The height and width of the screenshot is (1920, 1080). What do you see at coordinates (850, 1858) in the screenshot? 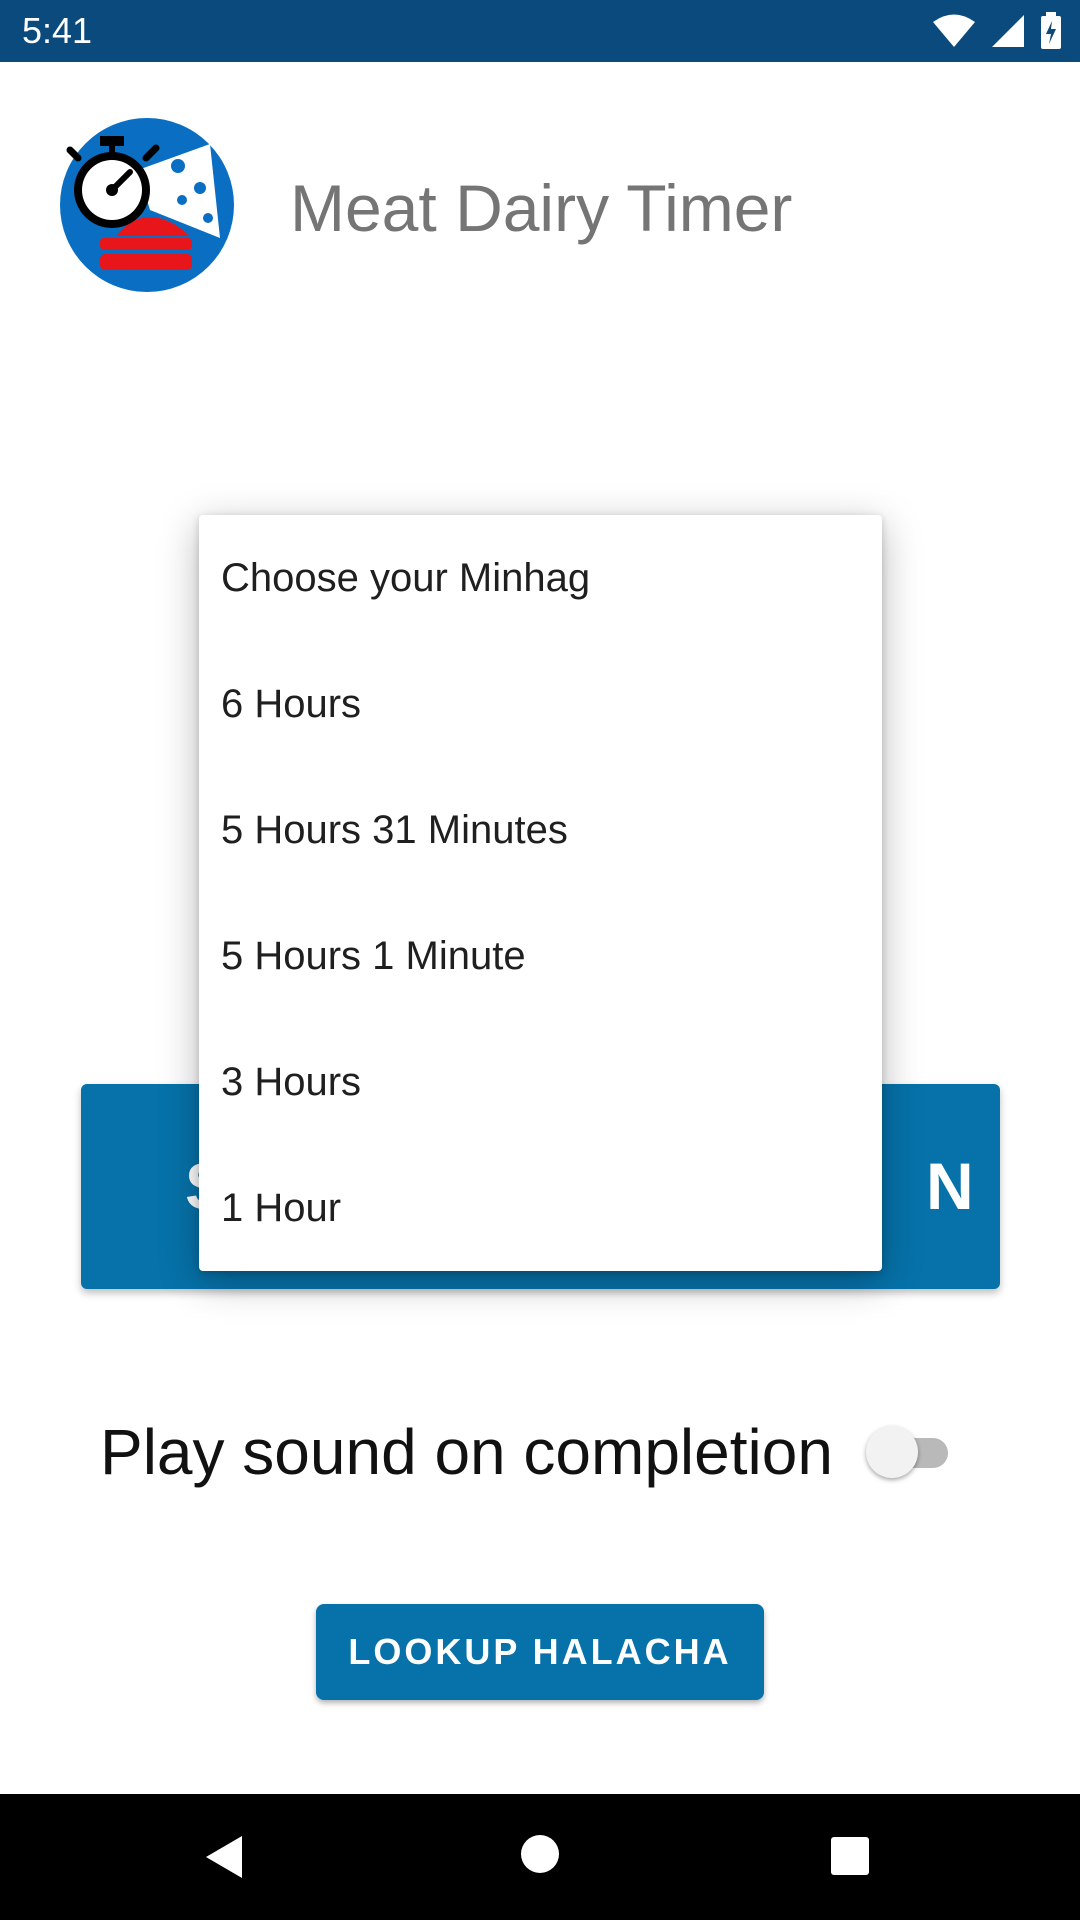
I see `recents-icon` at bounding box center [850, 1858].